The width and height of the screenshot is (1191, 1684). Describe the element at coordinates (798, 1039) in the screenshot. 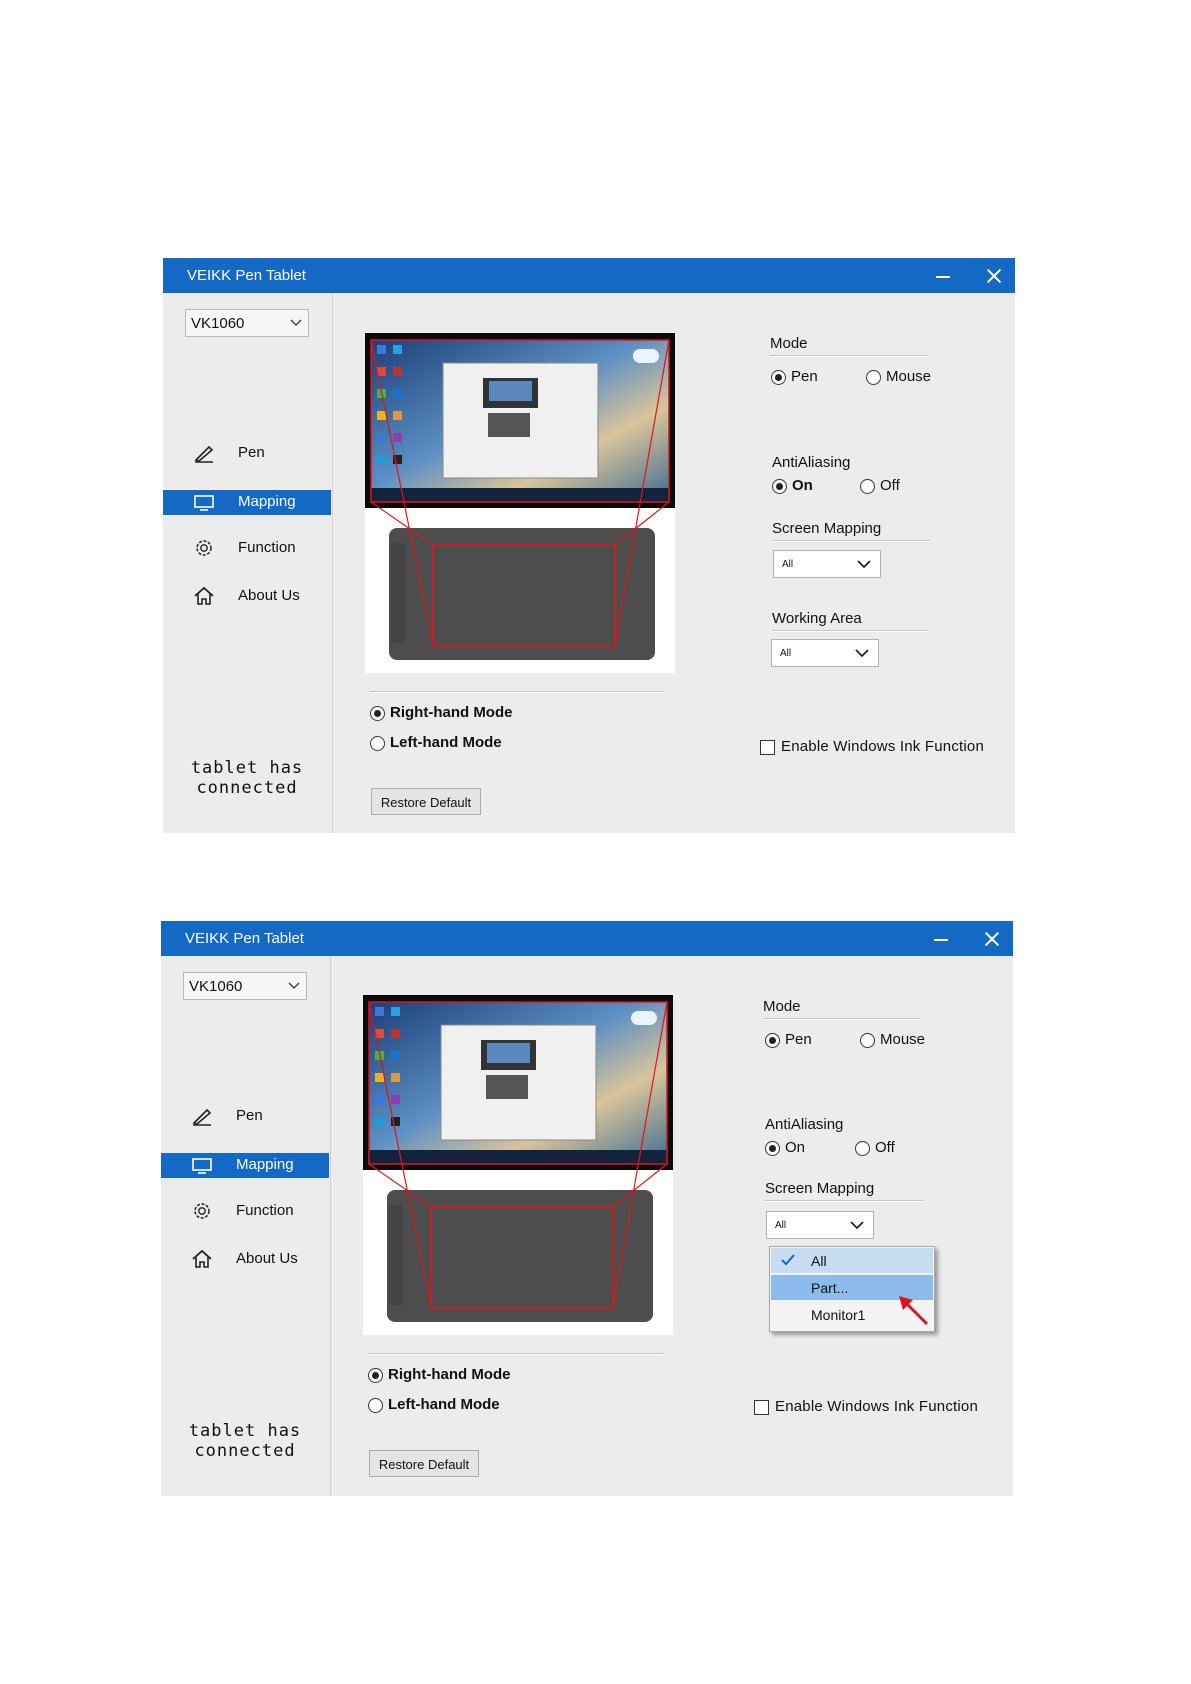

I see `radio-label: Pen` at that location.